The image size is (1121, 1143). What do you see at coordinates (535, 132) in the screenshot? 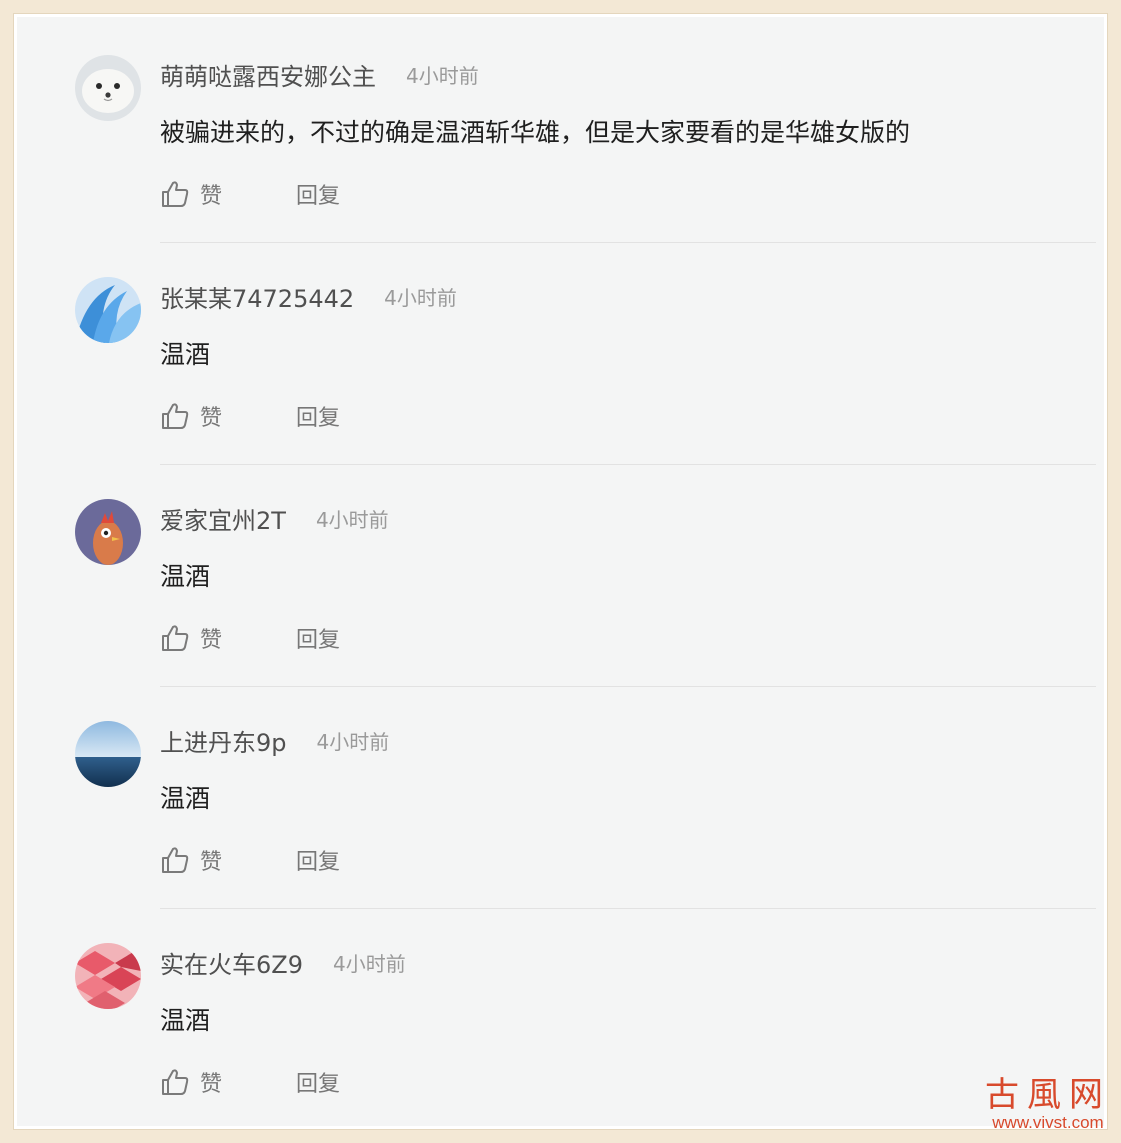
I see `comment-text: 被骗进来的，不过的确是温酒斩华雄，但是大家要看的是华雄女版的` at bounding box center [535, 132].